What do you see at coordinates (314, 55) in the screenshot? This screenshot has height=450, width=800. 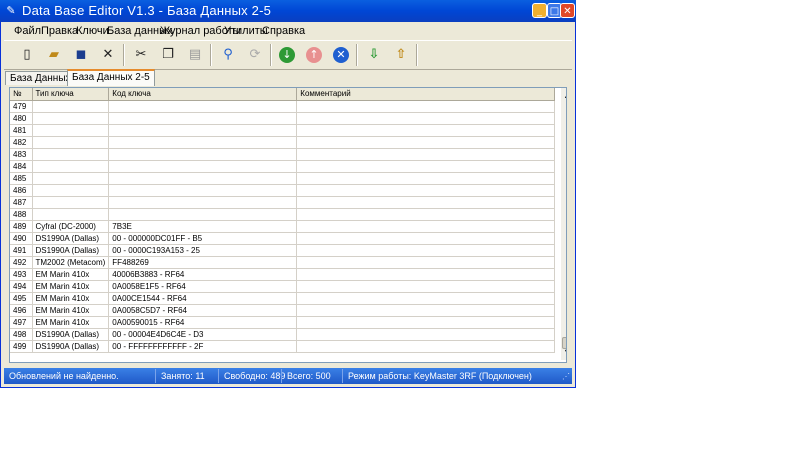 I see `move-up-icon: ↑` at bounding box center [314, 55].